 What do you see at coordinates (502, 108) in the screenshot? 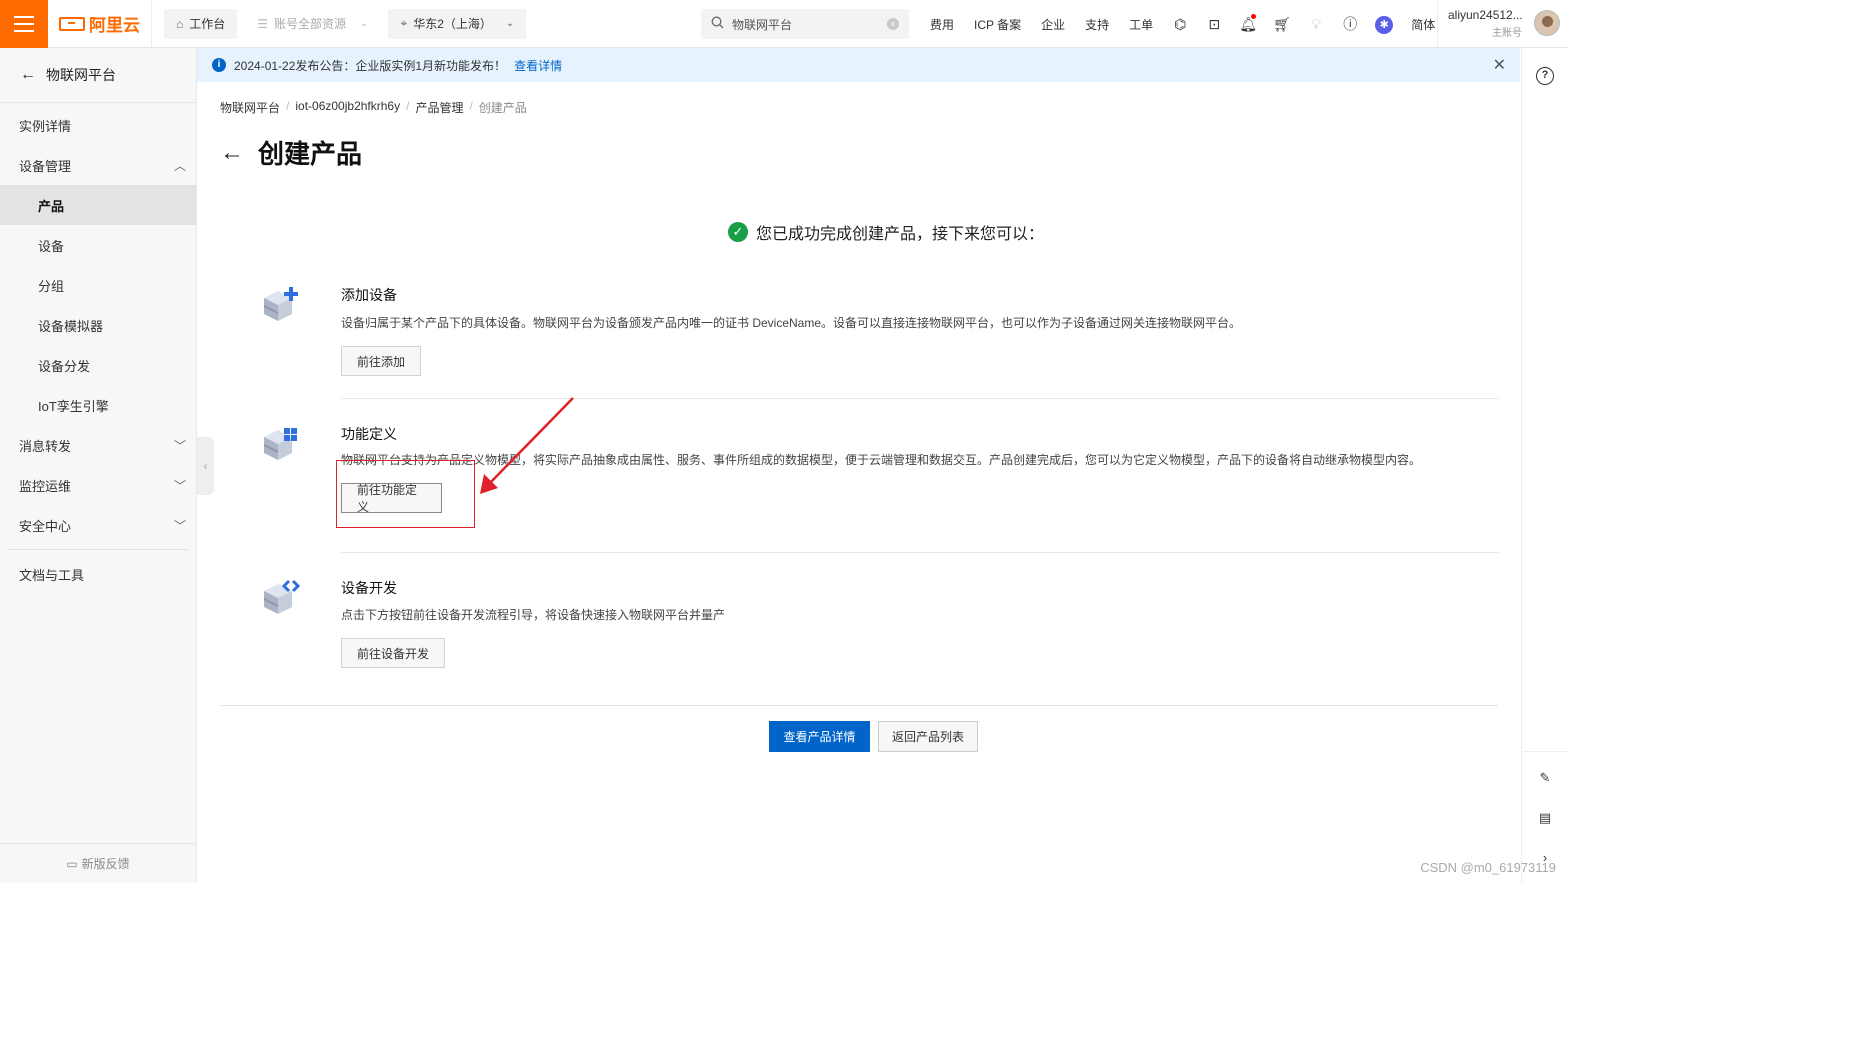
I see `breadcrumb-current: 创建产品` at bounding box center [502, 108].